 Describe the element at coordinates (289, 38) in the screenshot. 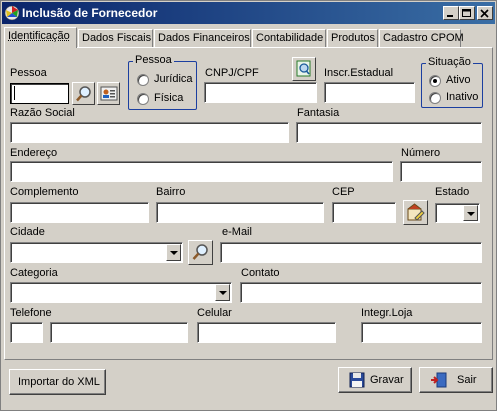

I see `tab-contabilidade: Contabilidade` at that location.